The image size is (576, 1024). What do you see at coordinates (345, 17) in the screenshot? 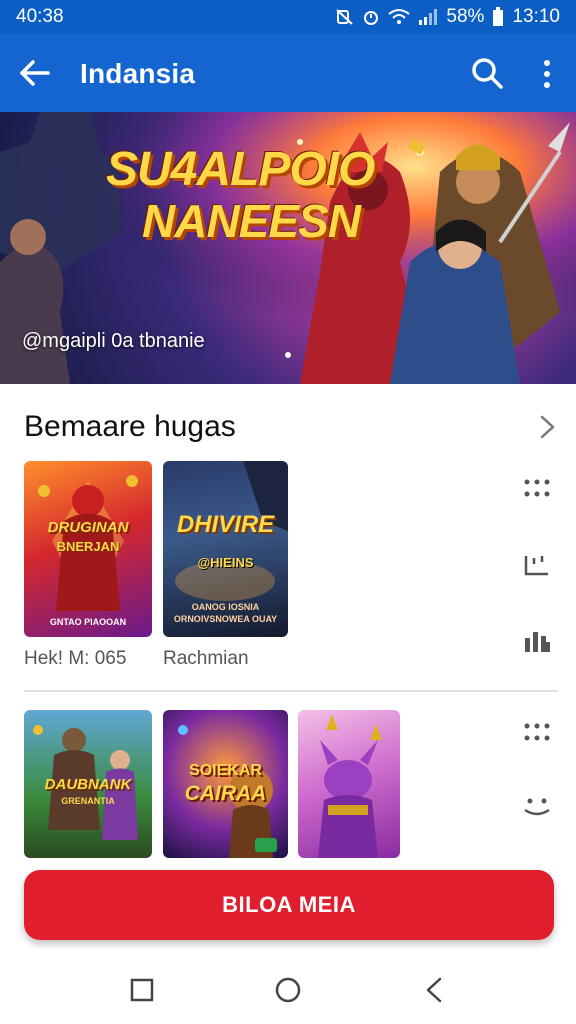
I see `mute-icon` at bounding box center [345, 17].